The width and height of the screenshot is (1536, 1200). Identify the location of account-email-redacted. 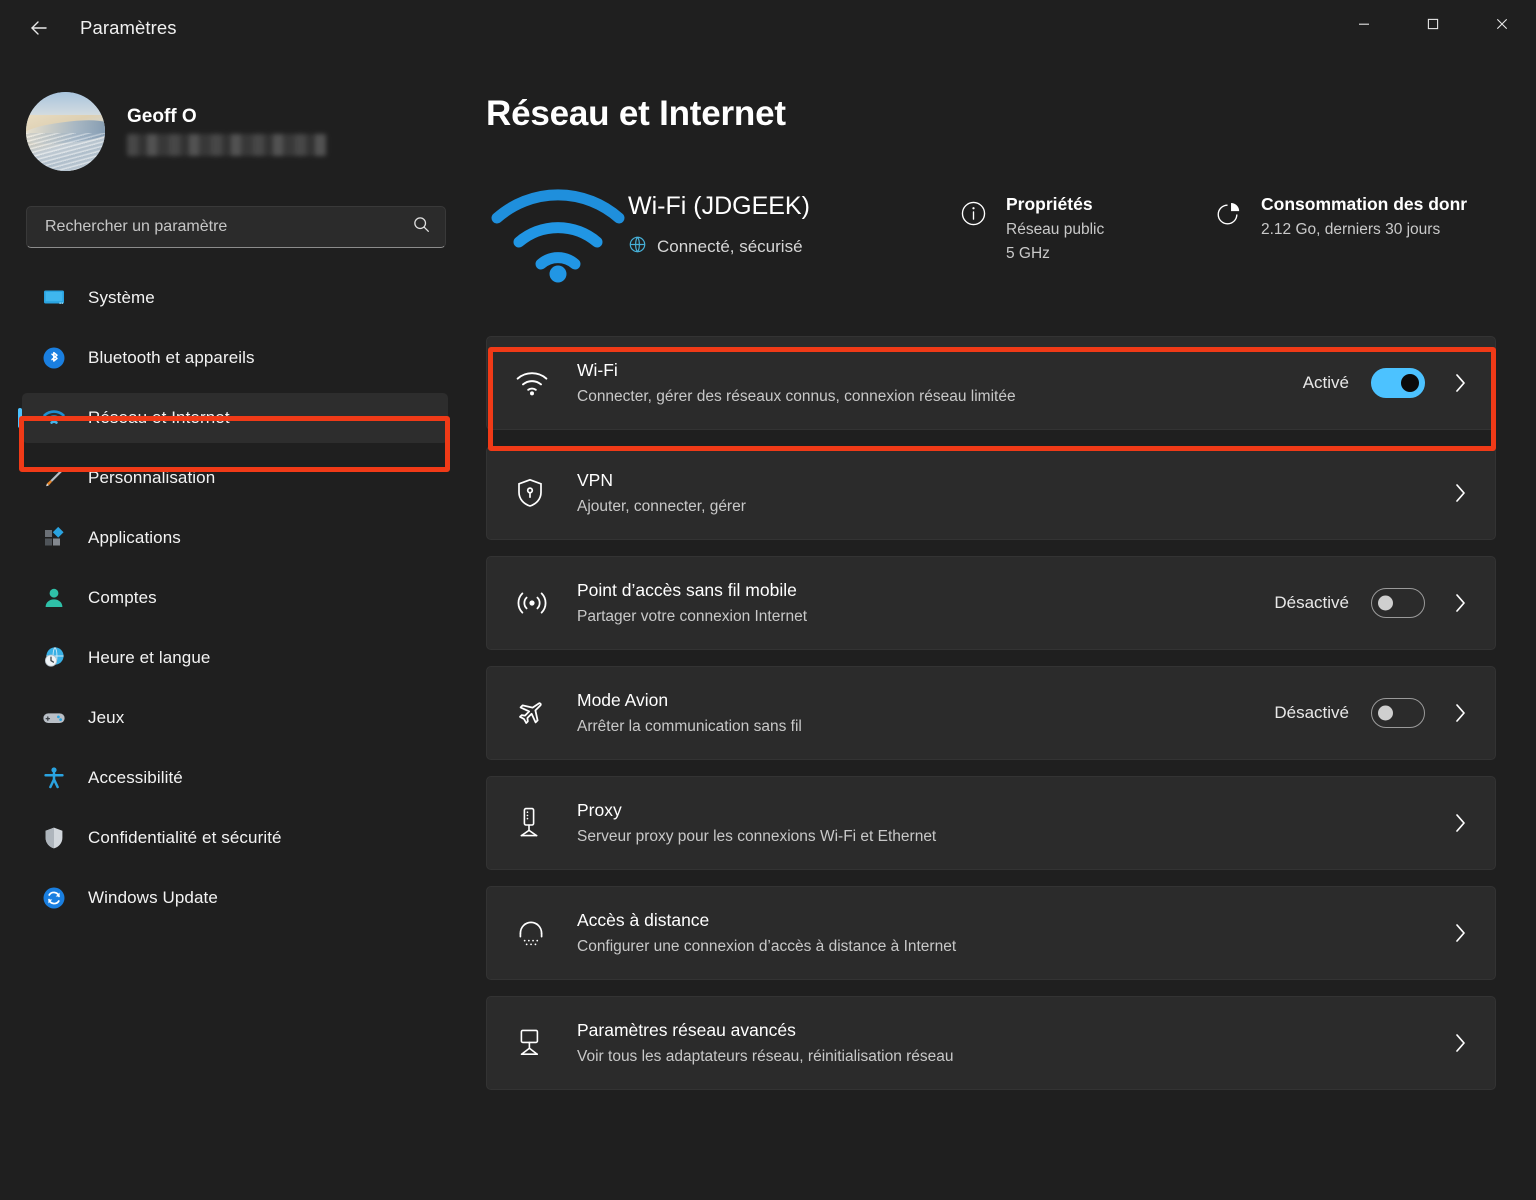
(227, 145).